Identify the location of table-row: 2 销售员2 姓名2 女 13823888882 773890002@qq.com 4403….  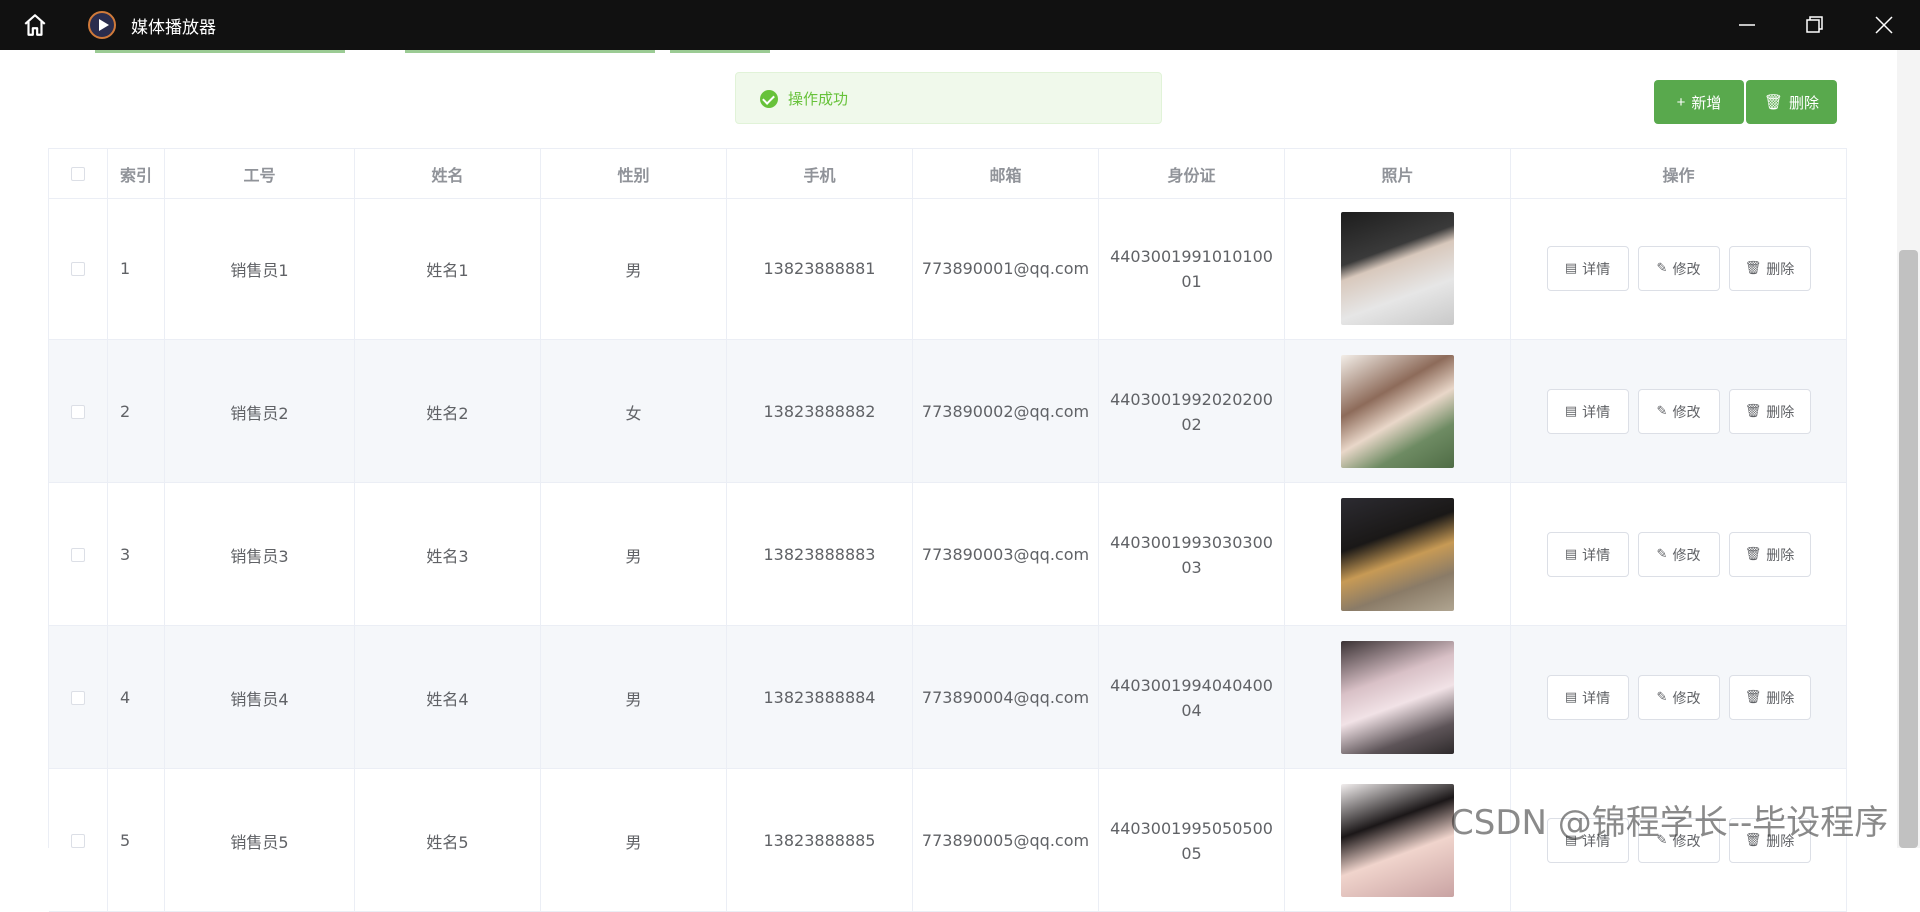
(948, 411).